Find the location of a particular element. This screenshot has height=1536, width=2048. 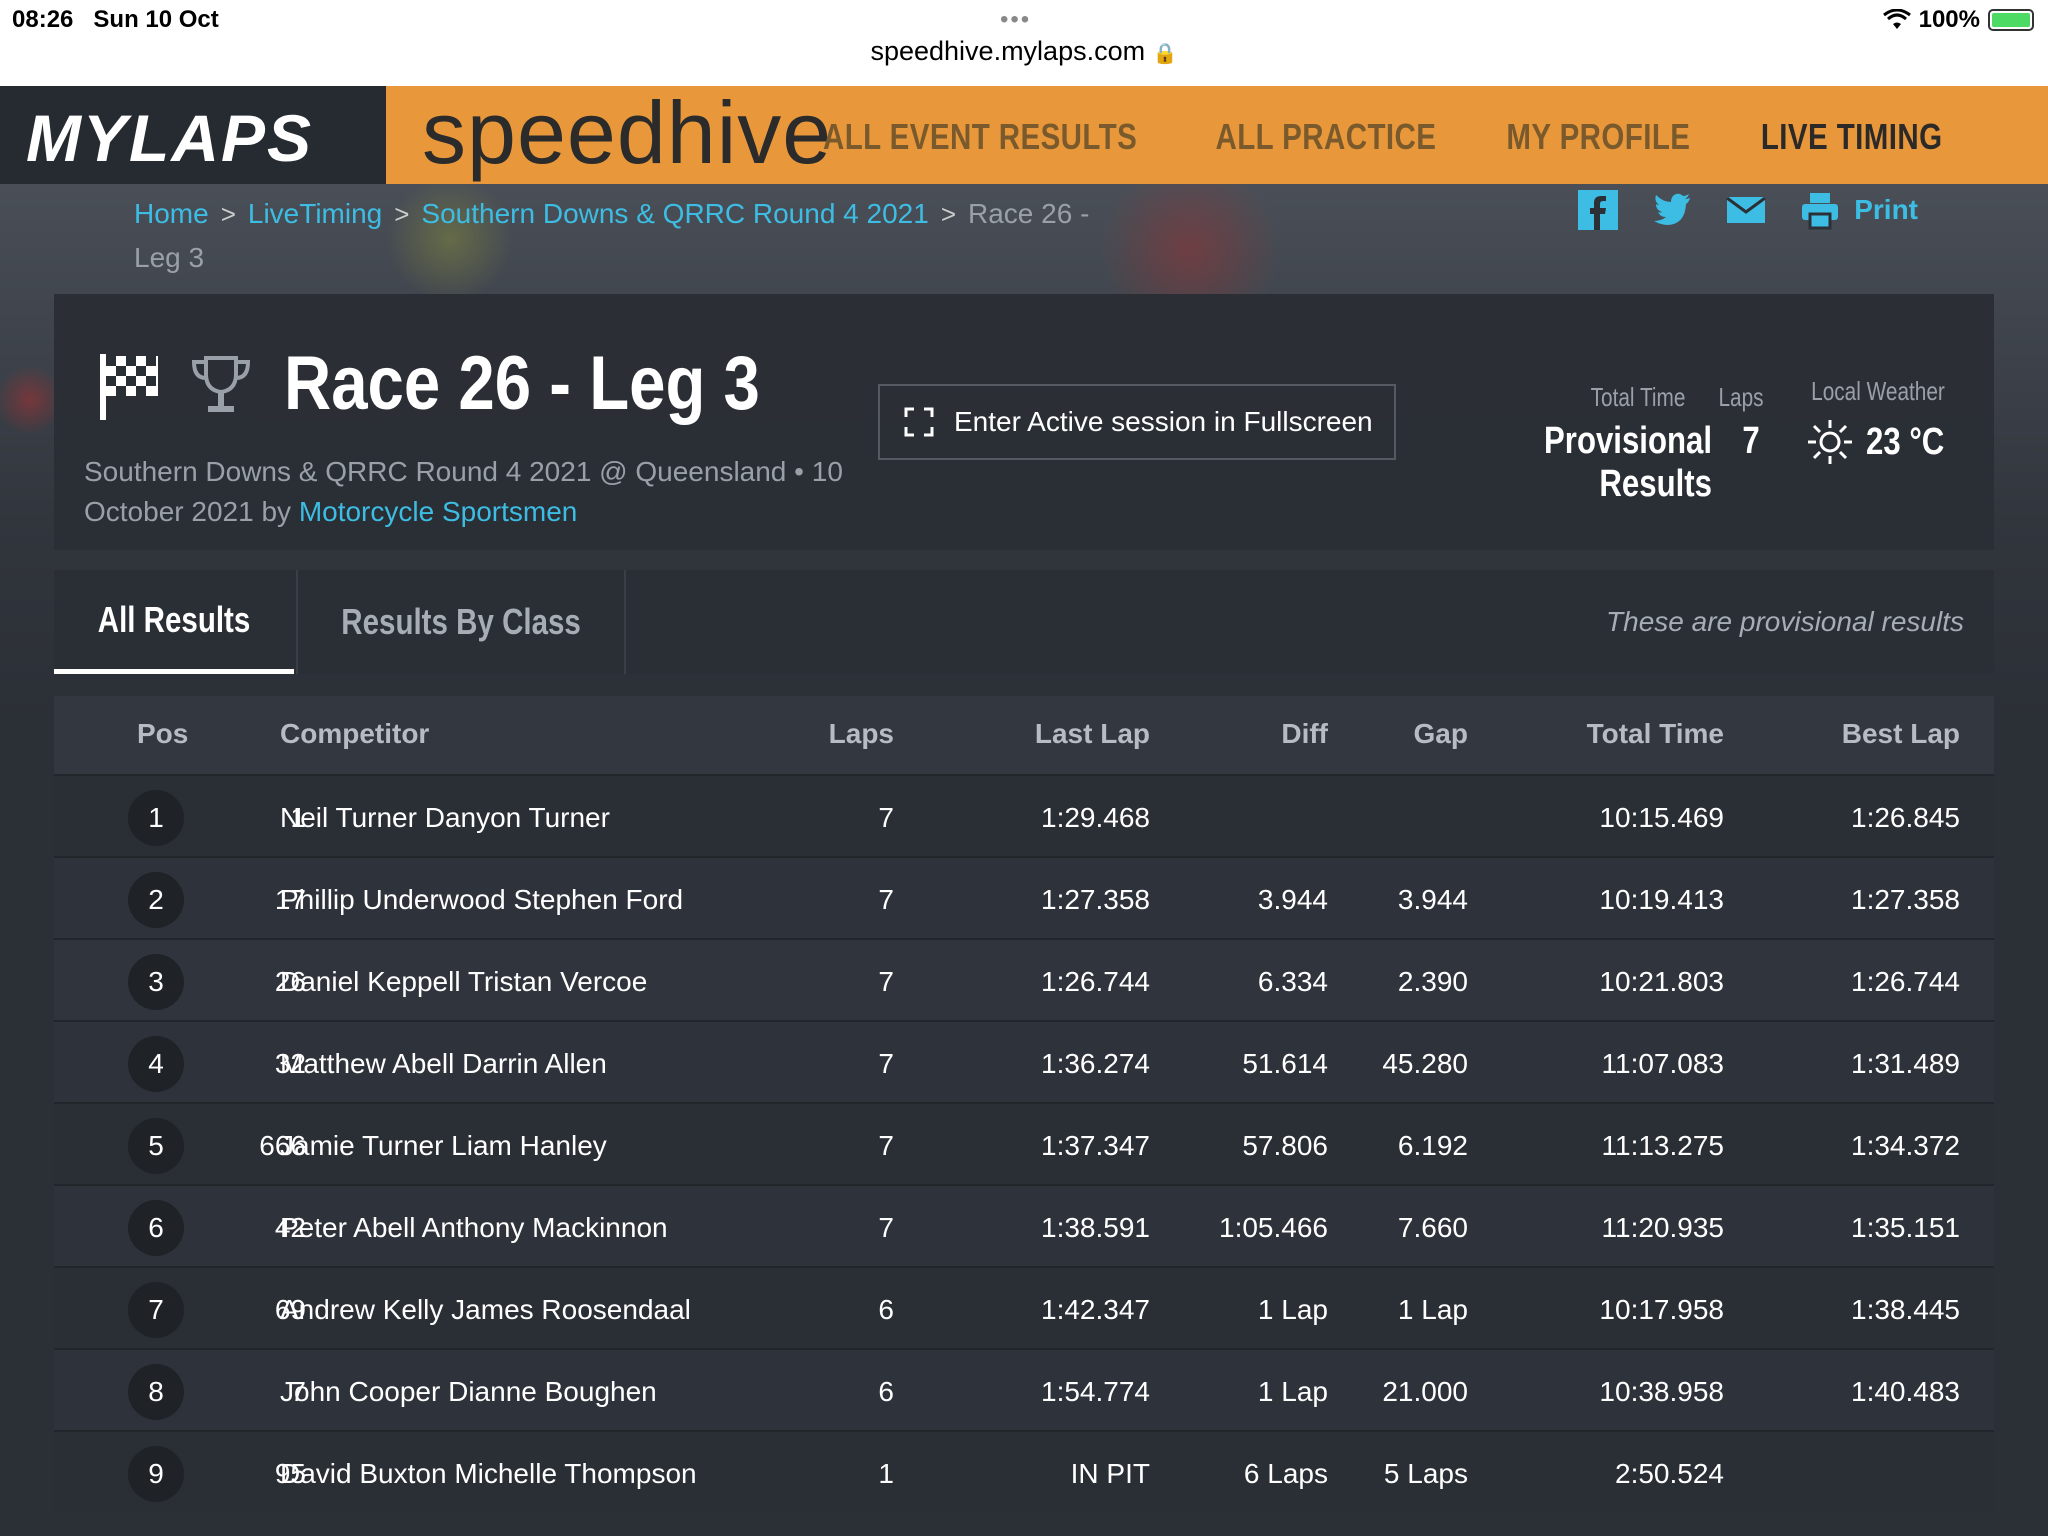

fullscreen-label: Enter Active session in Fullscreen is located at coordinates (1163, 421).